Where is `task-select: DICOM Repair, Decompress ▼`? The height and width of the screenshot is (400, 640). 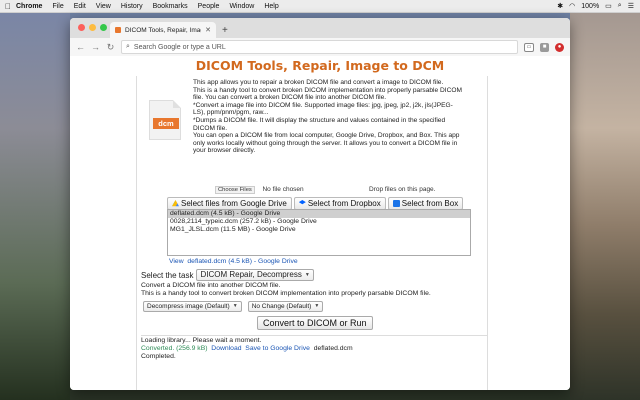 task-select: DICOM Repair, Decompress ▼ is located at coordinates (255, 275).